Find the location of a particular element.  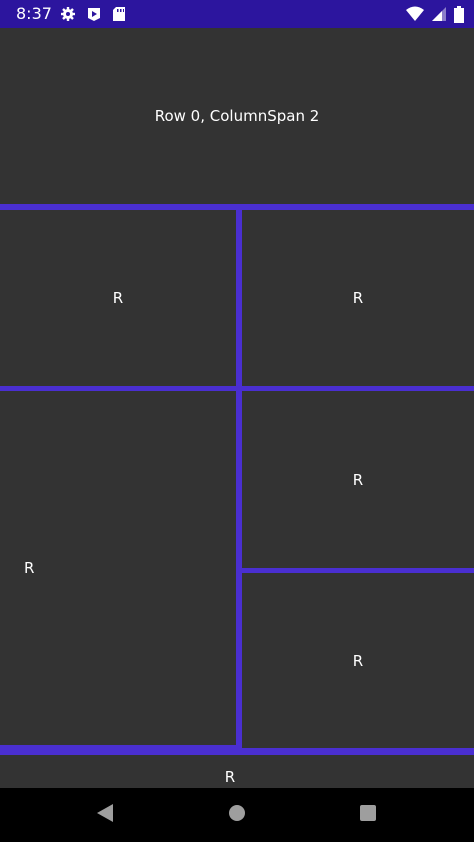

home-button is located at coordinates (237, 815).